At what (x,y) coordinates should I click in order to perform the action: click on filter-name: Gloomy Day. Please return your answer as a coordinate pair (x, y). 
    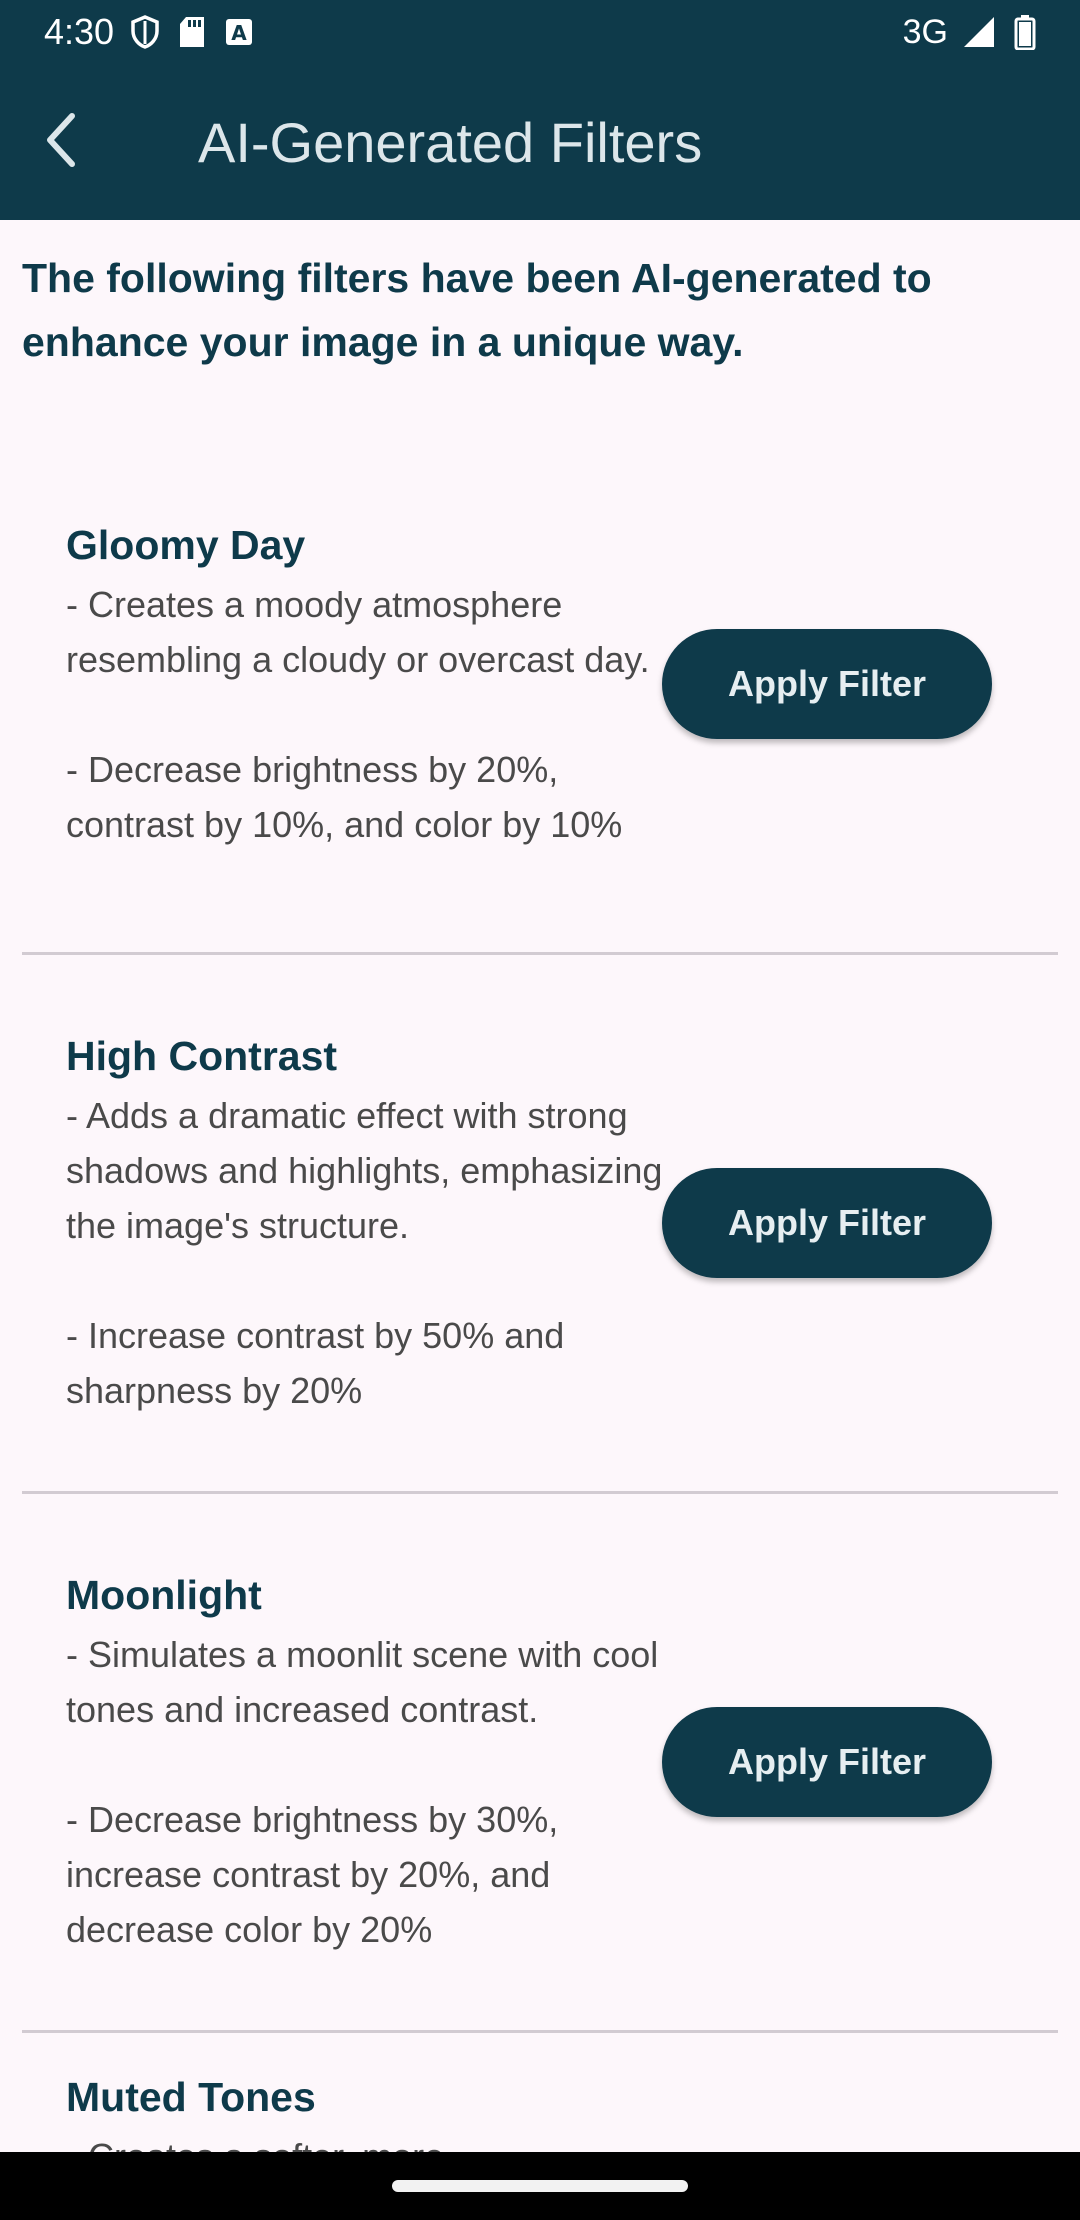
    Looking at the image, I should click on (186, 544).